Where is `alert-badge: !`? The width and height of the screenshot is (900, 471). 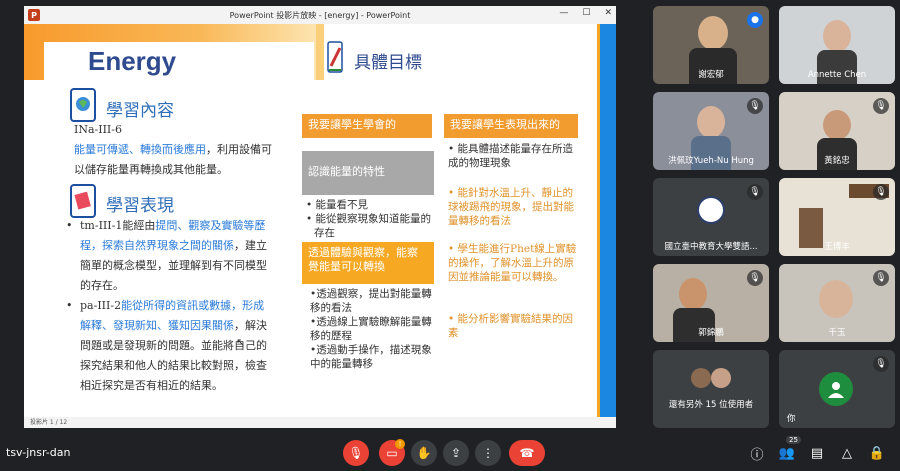
alert-badge: ! is located at coordinates (400, 444).